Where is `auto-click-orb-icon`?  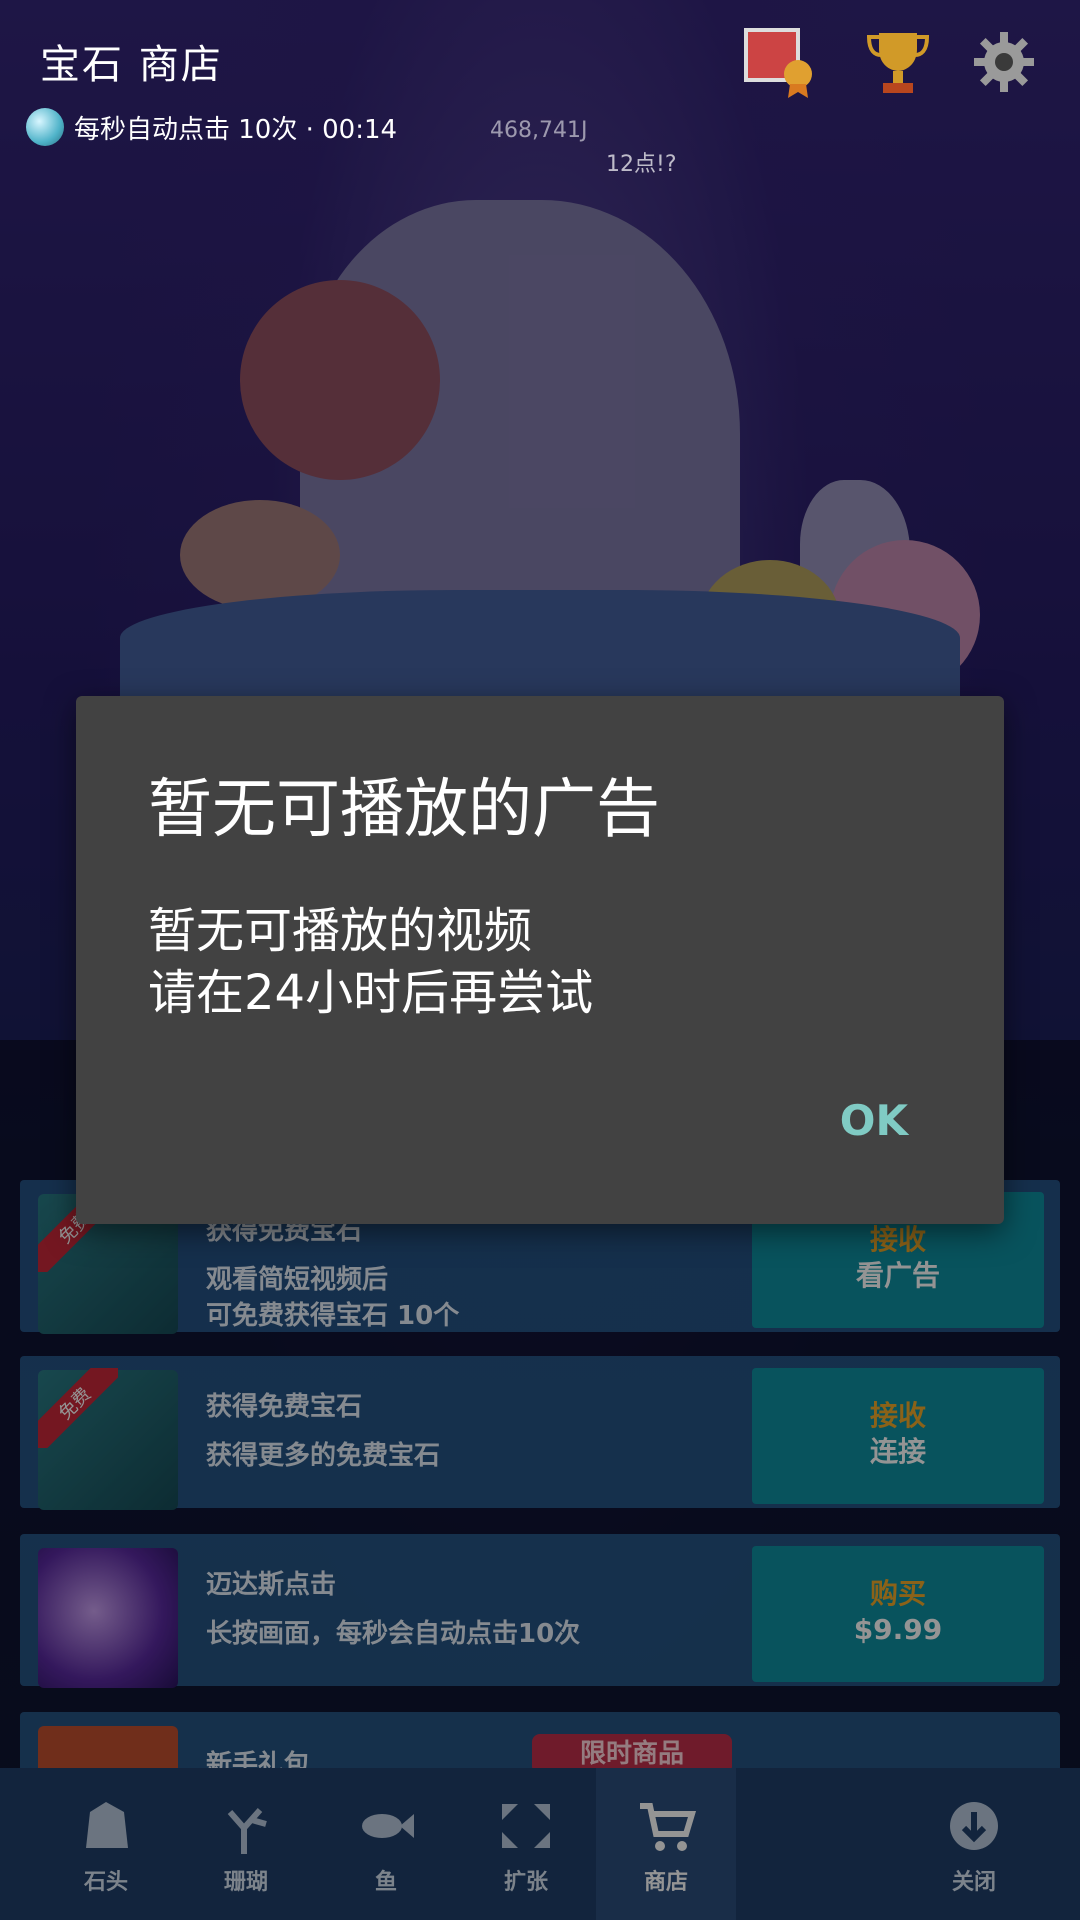 auto-click-orb-icon is located at coordinates (45, 127).